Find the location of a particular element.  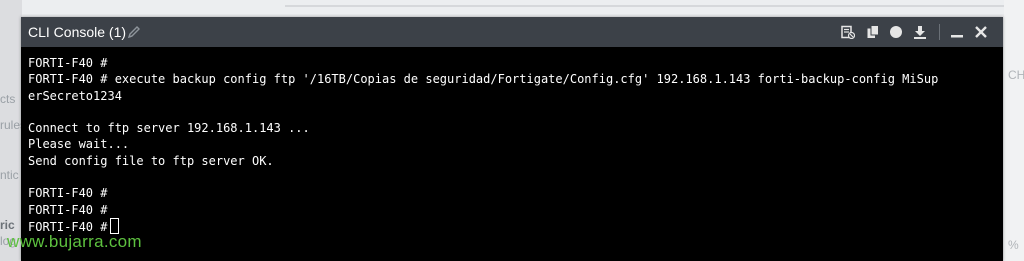

copy-icon is located at coordinates (873, 32).